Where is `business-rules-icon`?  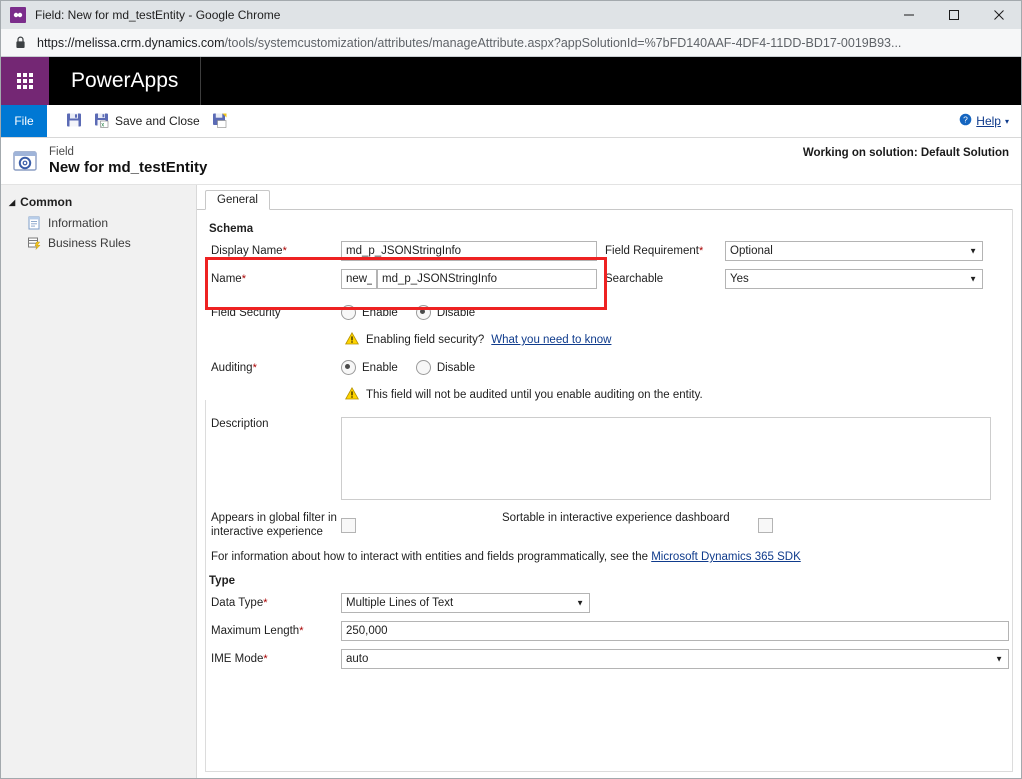
business-rules-icon is located at coordinates (34, 243).